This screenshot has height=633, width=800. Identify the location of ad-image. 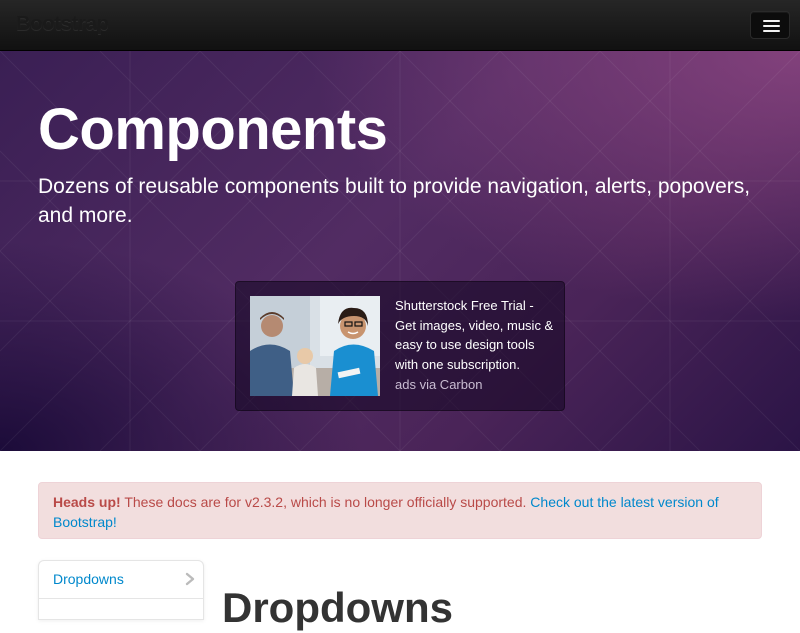
(315, 346).